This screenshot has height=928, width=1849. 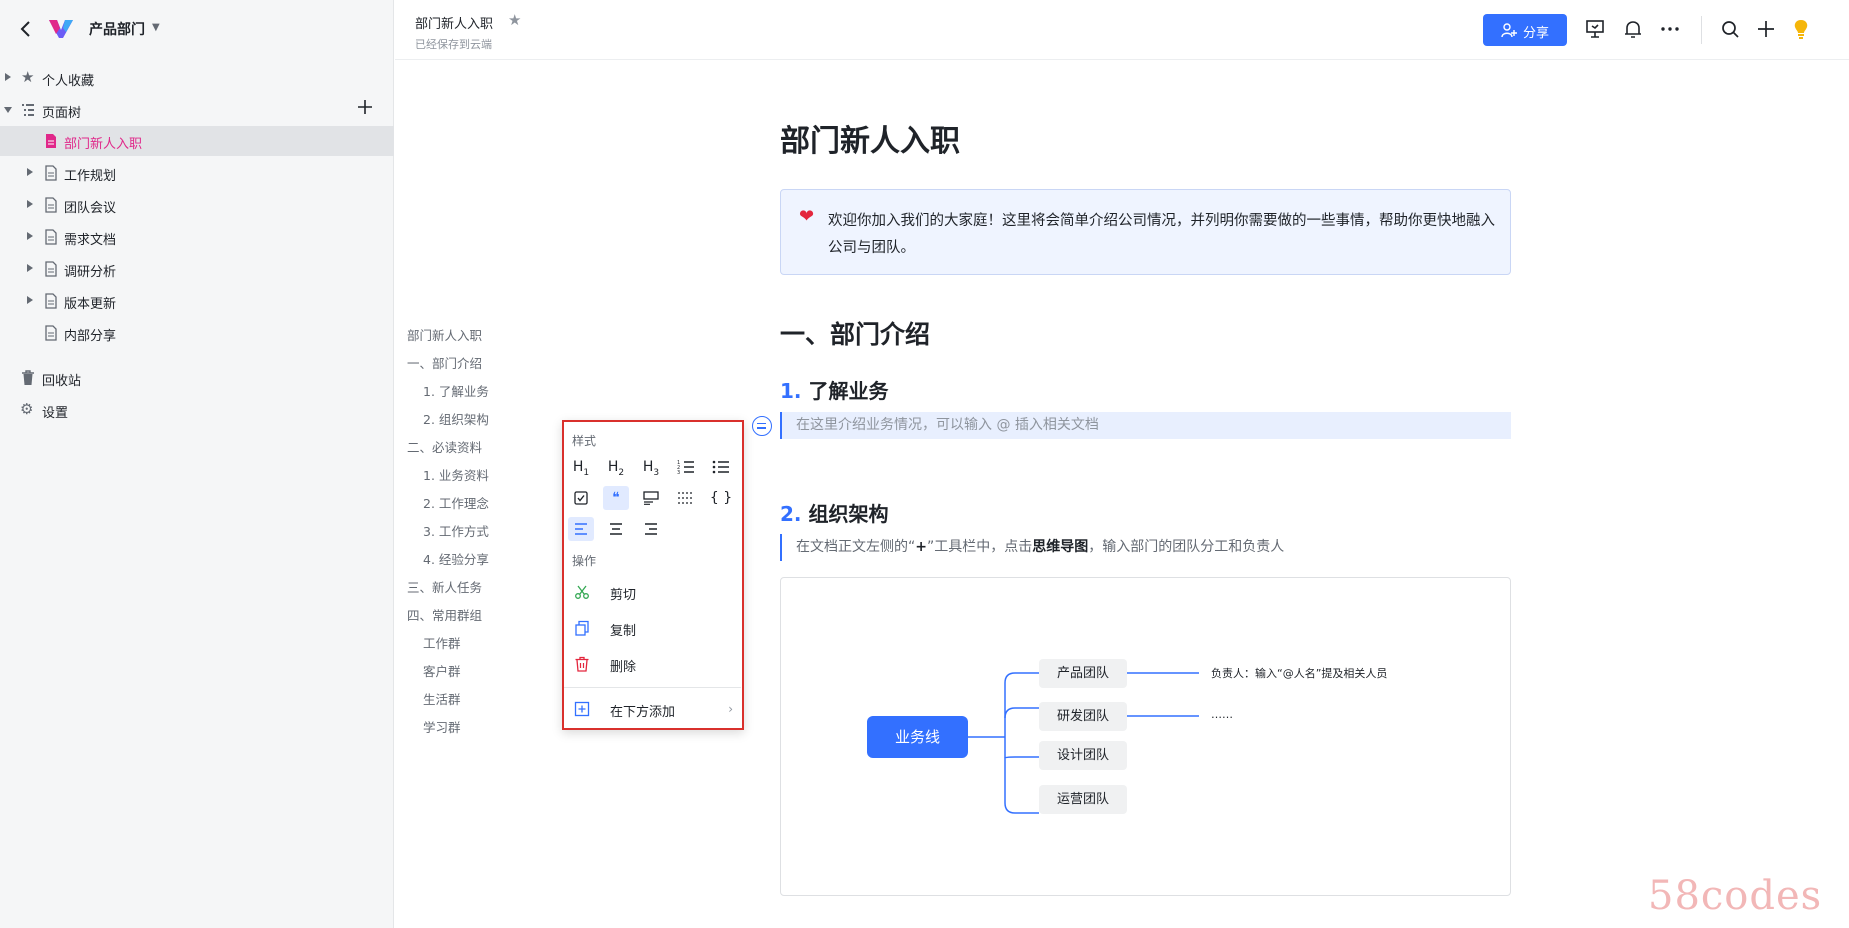 What do you see at coordinates (444, 586) in the screenshot?
I see `outline-item: 三、新人任务` at bounding box center [444, 586].